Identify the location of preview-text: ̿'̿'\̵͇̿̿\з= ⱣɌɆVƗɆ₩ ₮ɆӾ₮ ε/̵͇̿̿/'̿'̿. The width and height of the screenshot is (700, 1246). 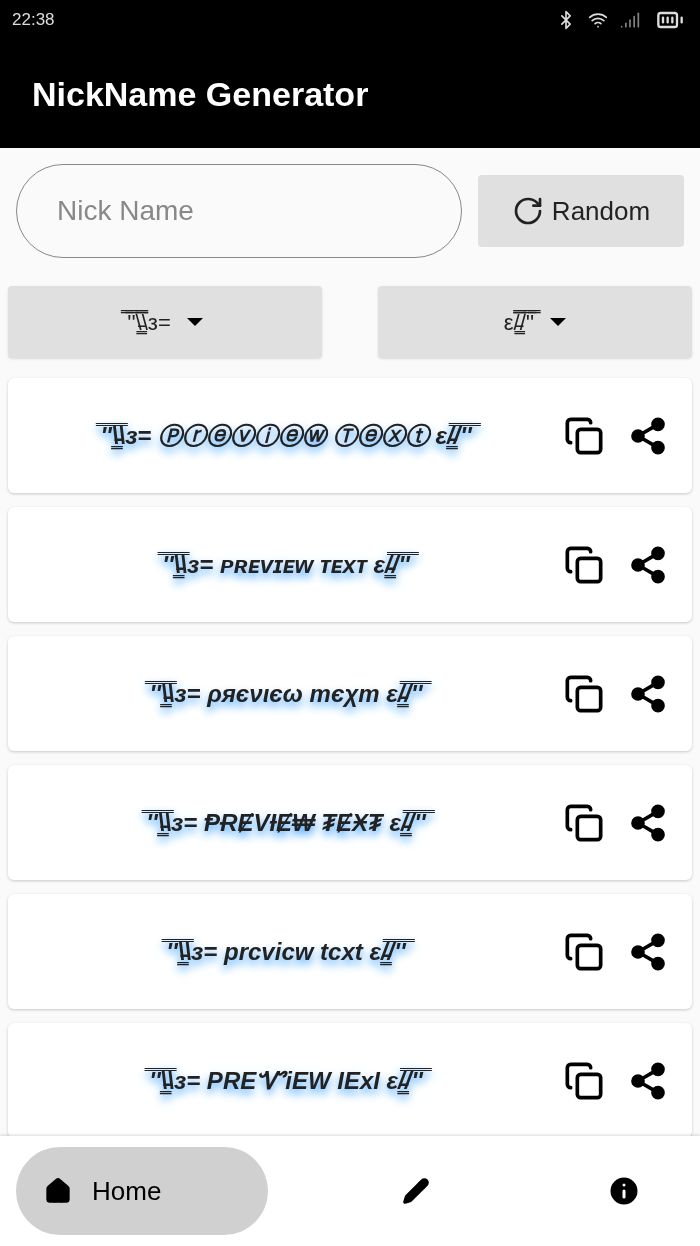
(286, 822).